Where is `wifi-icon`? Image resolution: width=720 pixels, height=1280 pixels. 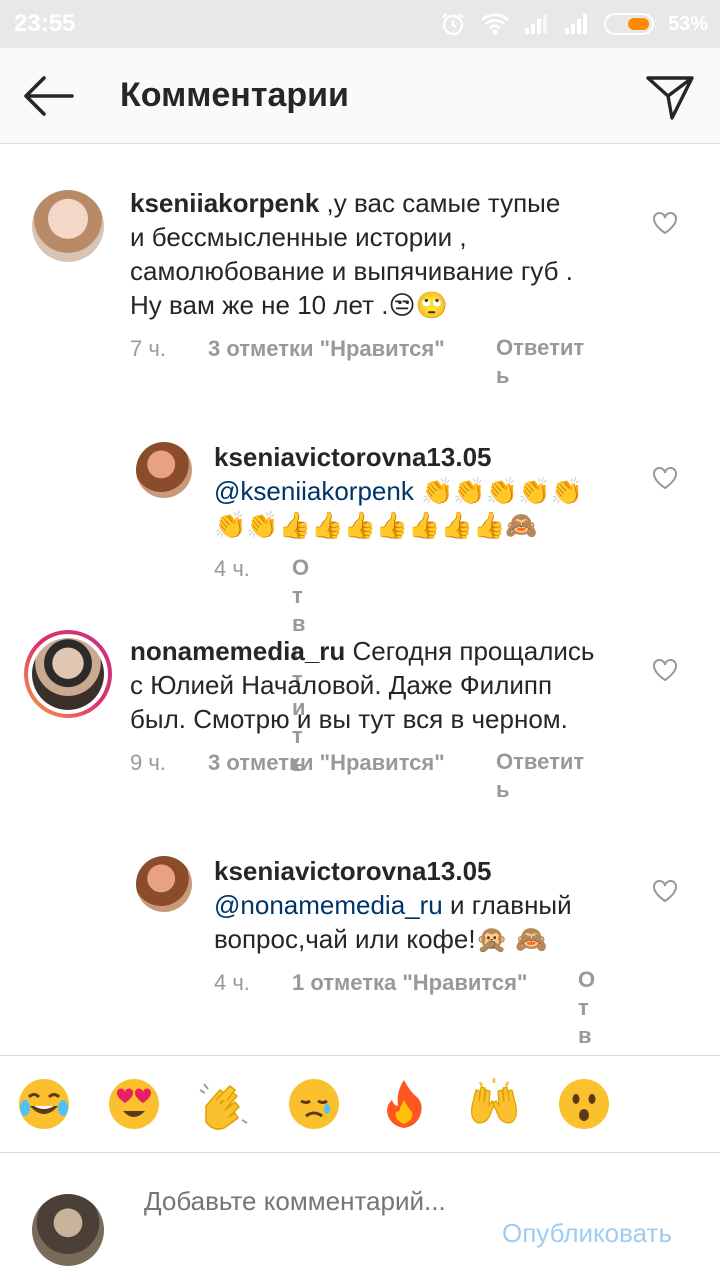 wifi-icon is located at coordinates (495, 24).